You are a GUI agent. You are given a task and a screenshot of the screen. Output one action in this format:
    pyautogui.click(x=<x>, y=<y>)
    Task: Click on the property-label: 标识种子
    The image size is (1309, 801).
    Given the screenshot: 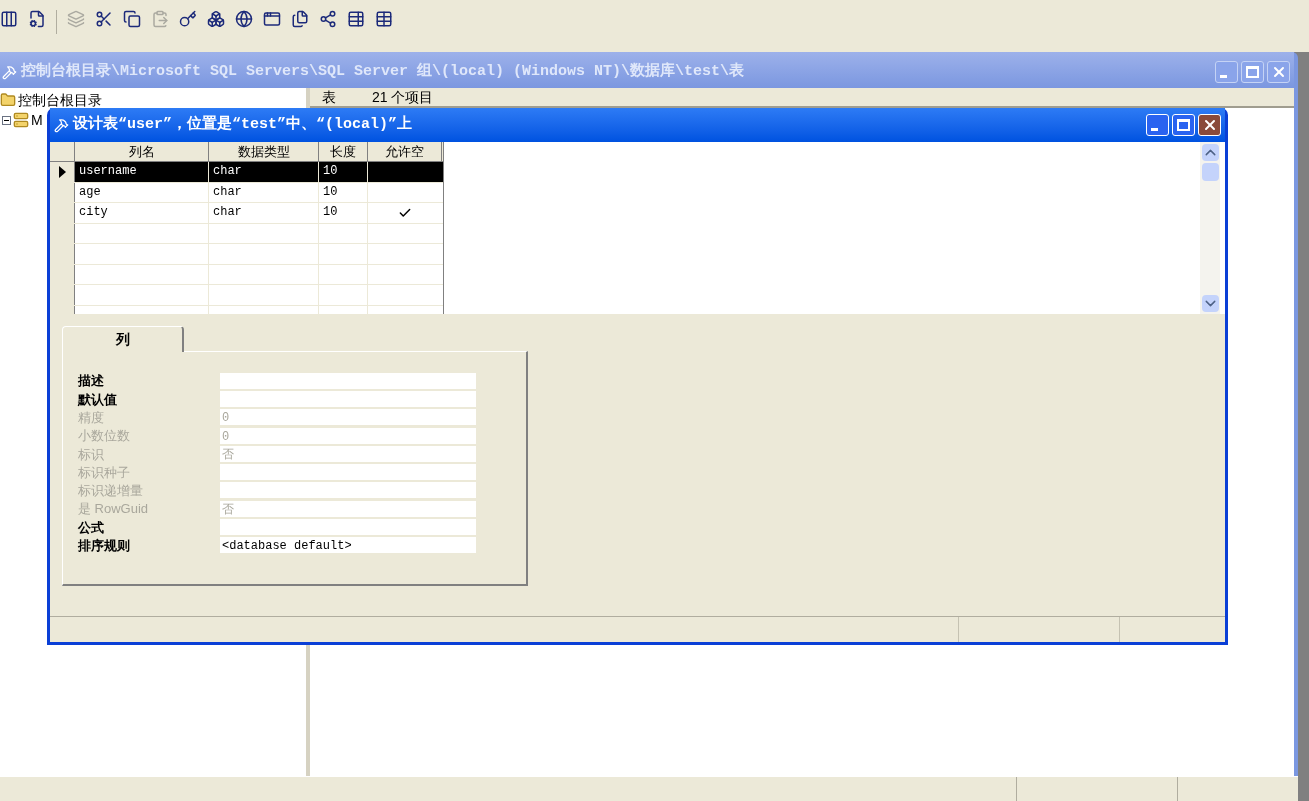 What is the action you would take?
    pyautogui.click(x=104, y=472)
    